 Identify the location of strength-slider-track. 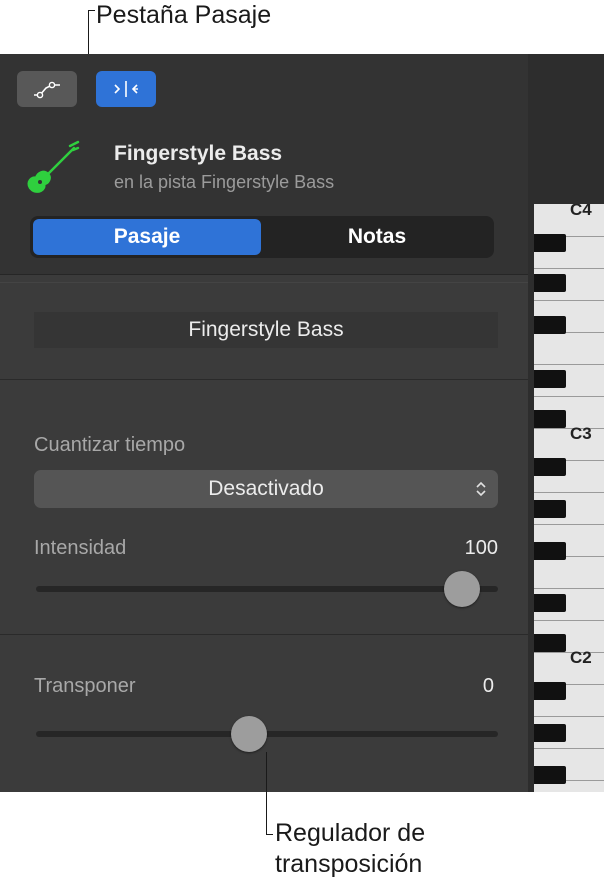
(267, 589).